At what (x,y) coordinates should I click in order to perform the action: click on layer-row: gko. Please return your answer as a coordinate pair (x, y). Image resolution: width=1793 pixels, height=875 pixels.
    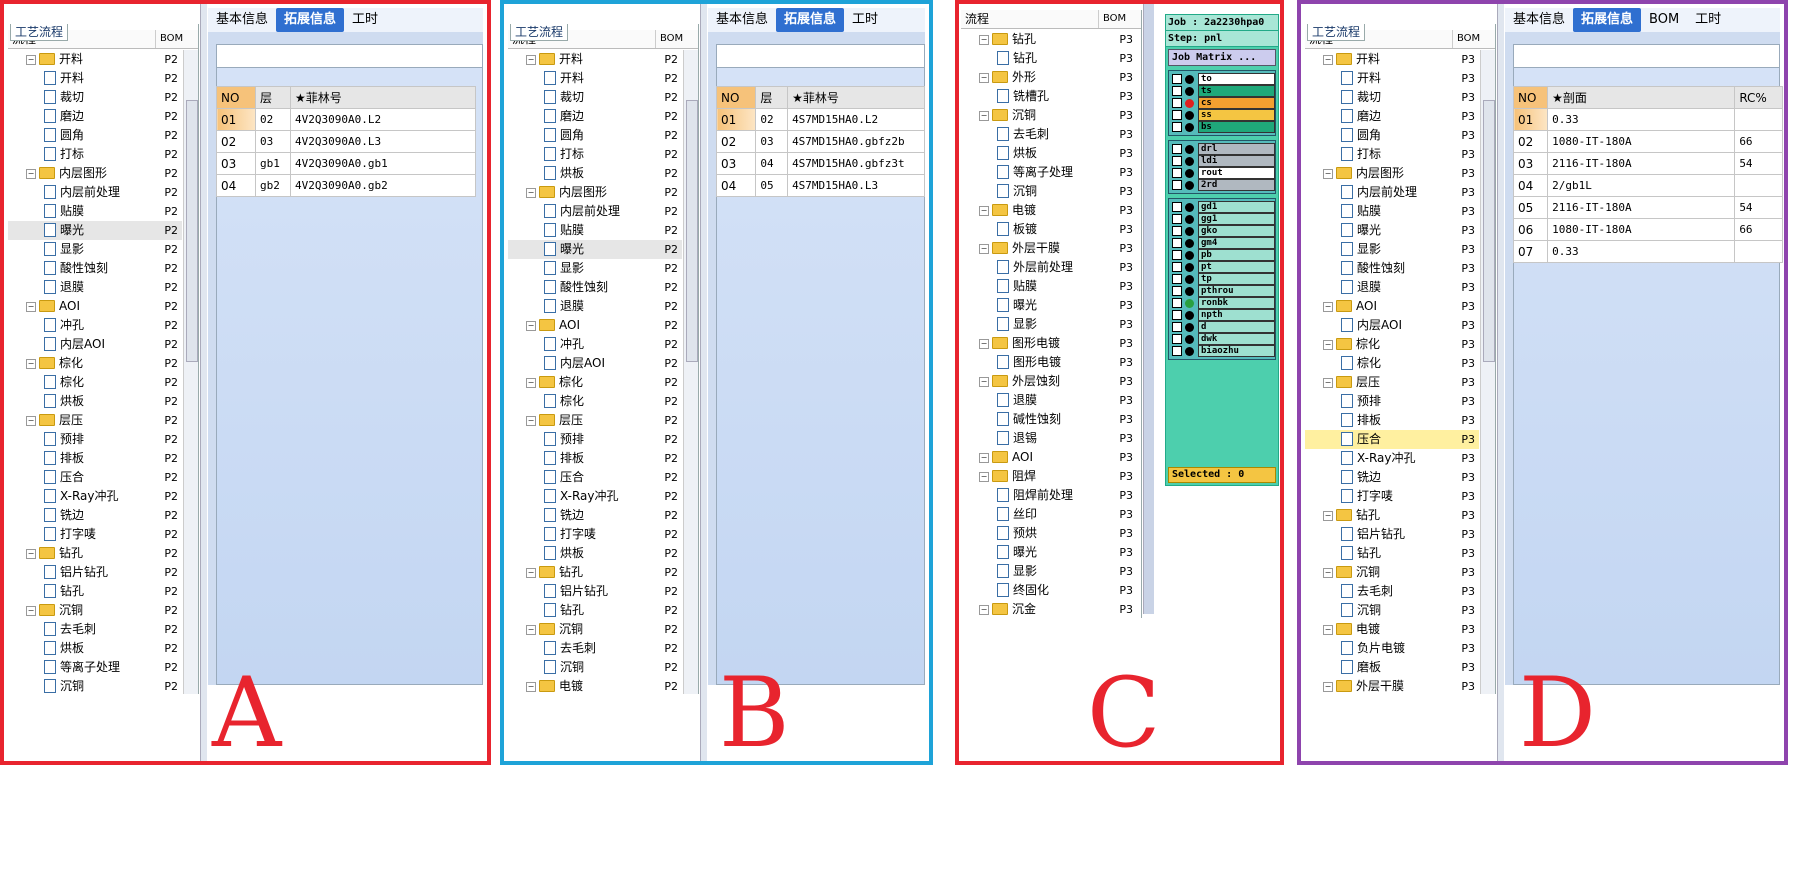
    Looking at the image, I should click on (1222, 231).